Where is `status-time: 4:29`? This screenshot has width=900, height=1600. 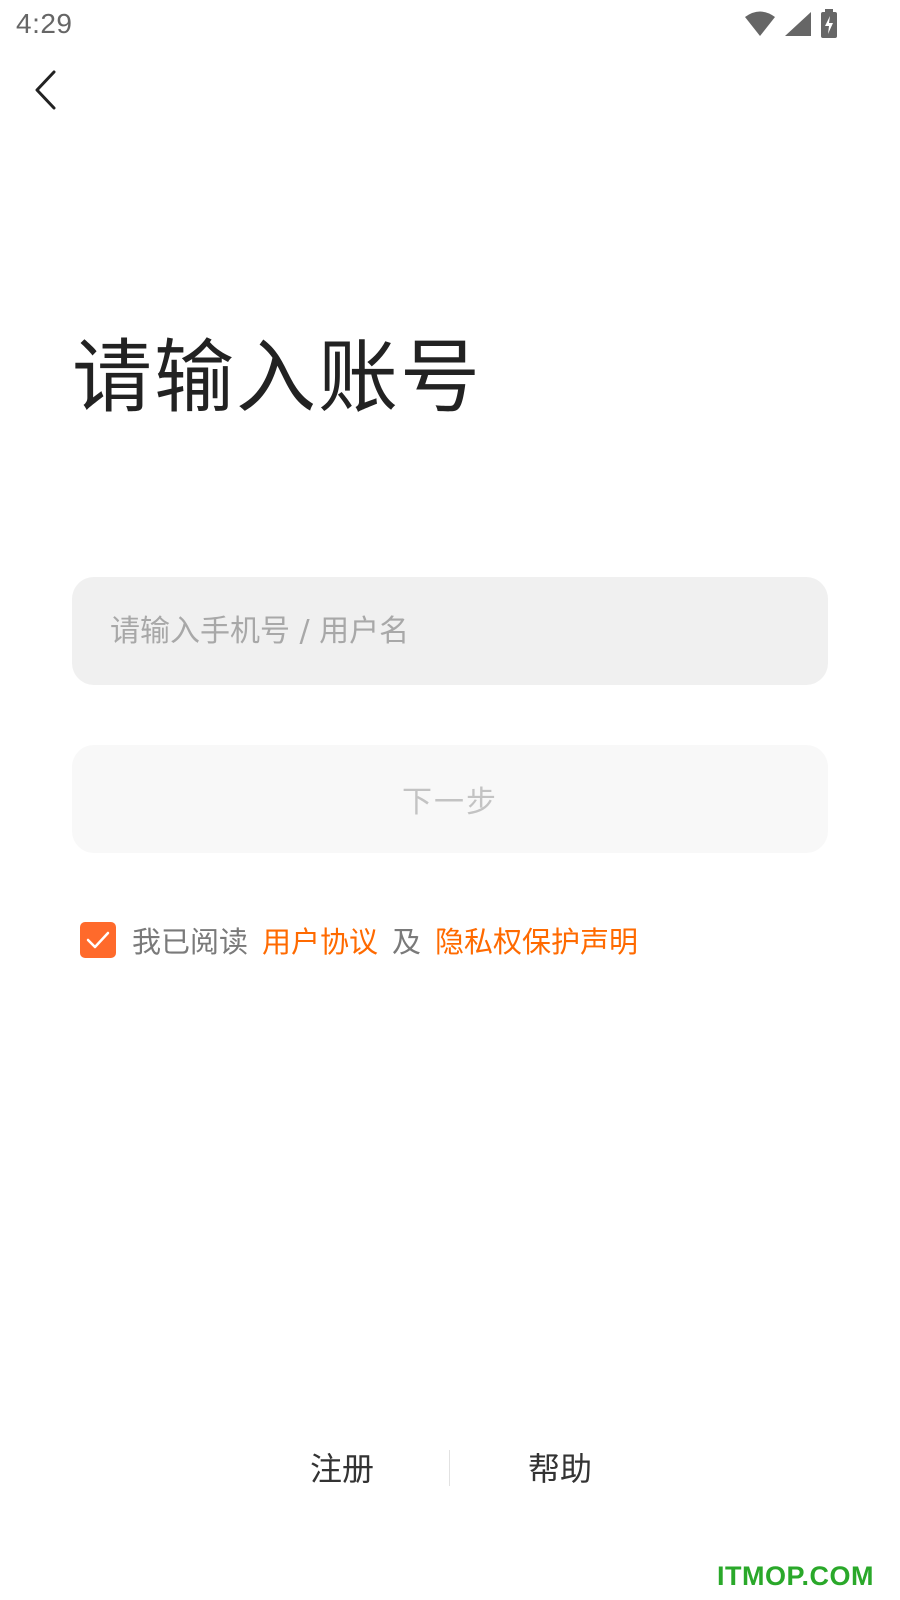 status-time: 4:29 is located at coordinates (44, 23).